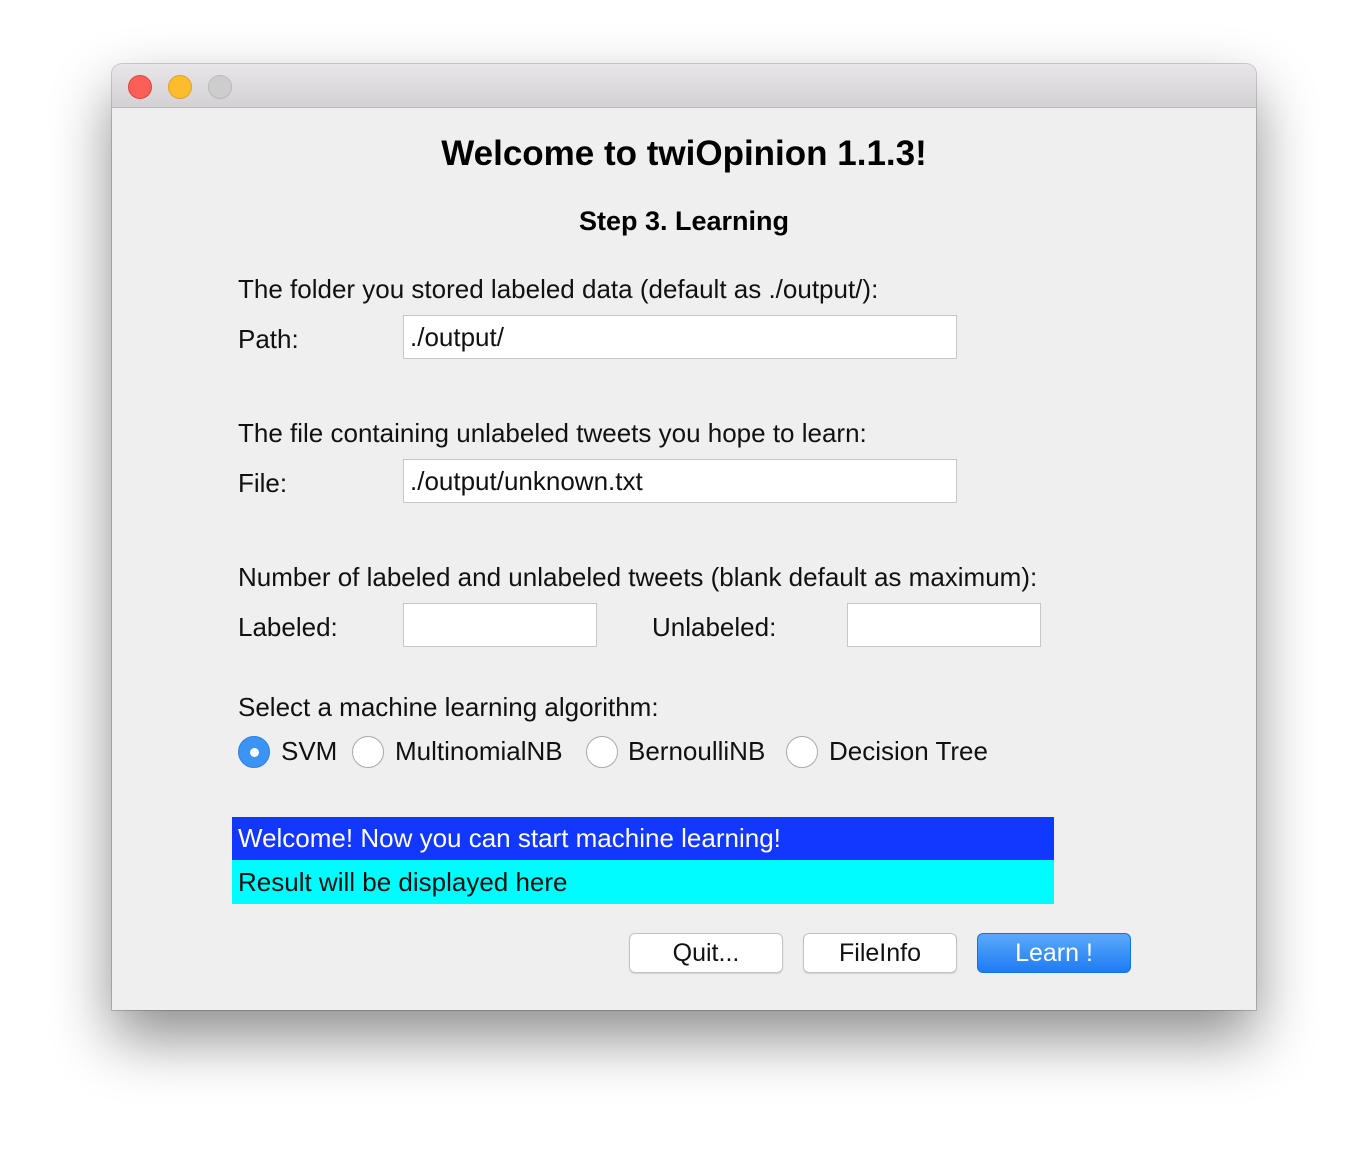 This screenshot has width=1368, height=1170. What do you see at coordinates (479, 751) in the screenshot?
I see `radio-label-multinomialnb: MultinomialNB` at bounding box center [479, 751].